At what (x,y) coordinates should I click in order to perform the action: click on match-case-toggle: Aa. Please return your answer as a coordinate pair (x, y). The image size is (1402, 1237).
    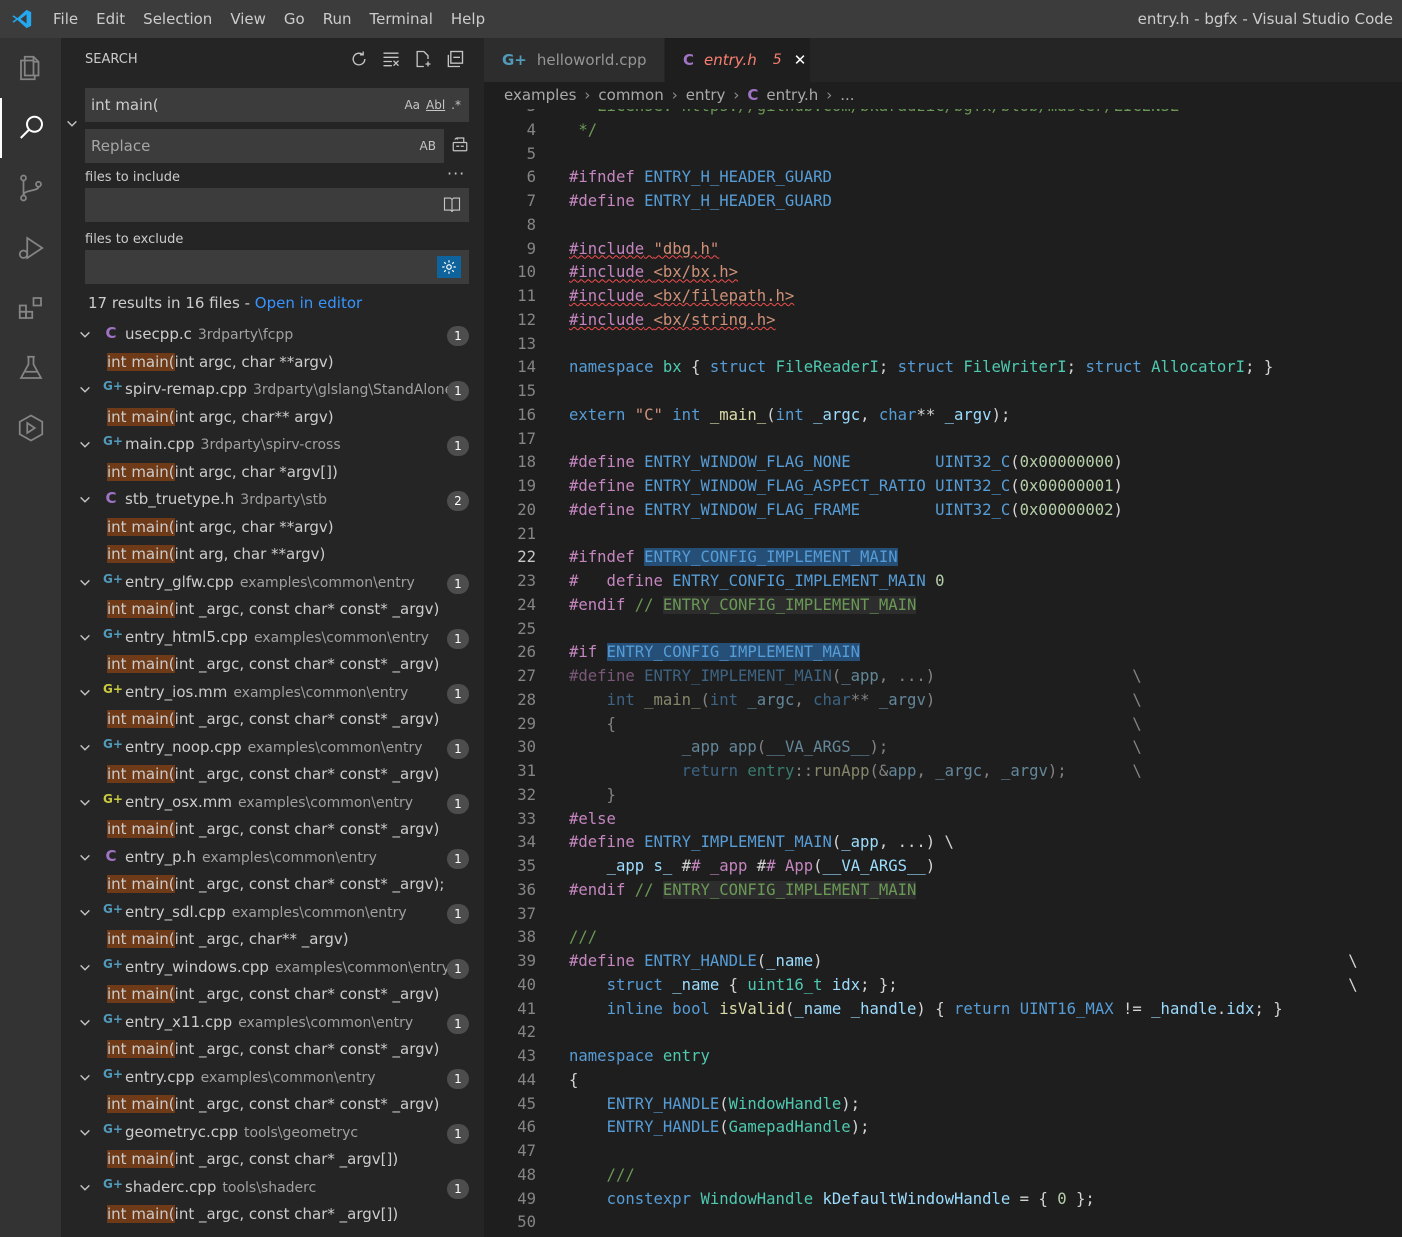
    Looking at the image, I should click on (412, 105).